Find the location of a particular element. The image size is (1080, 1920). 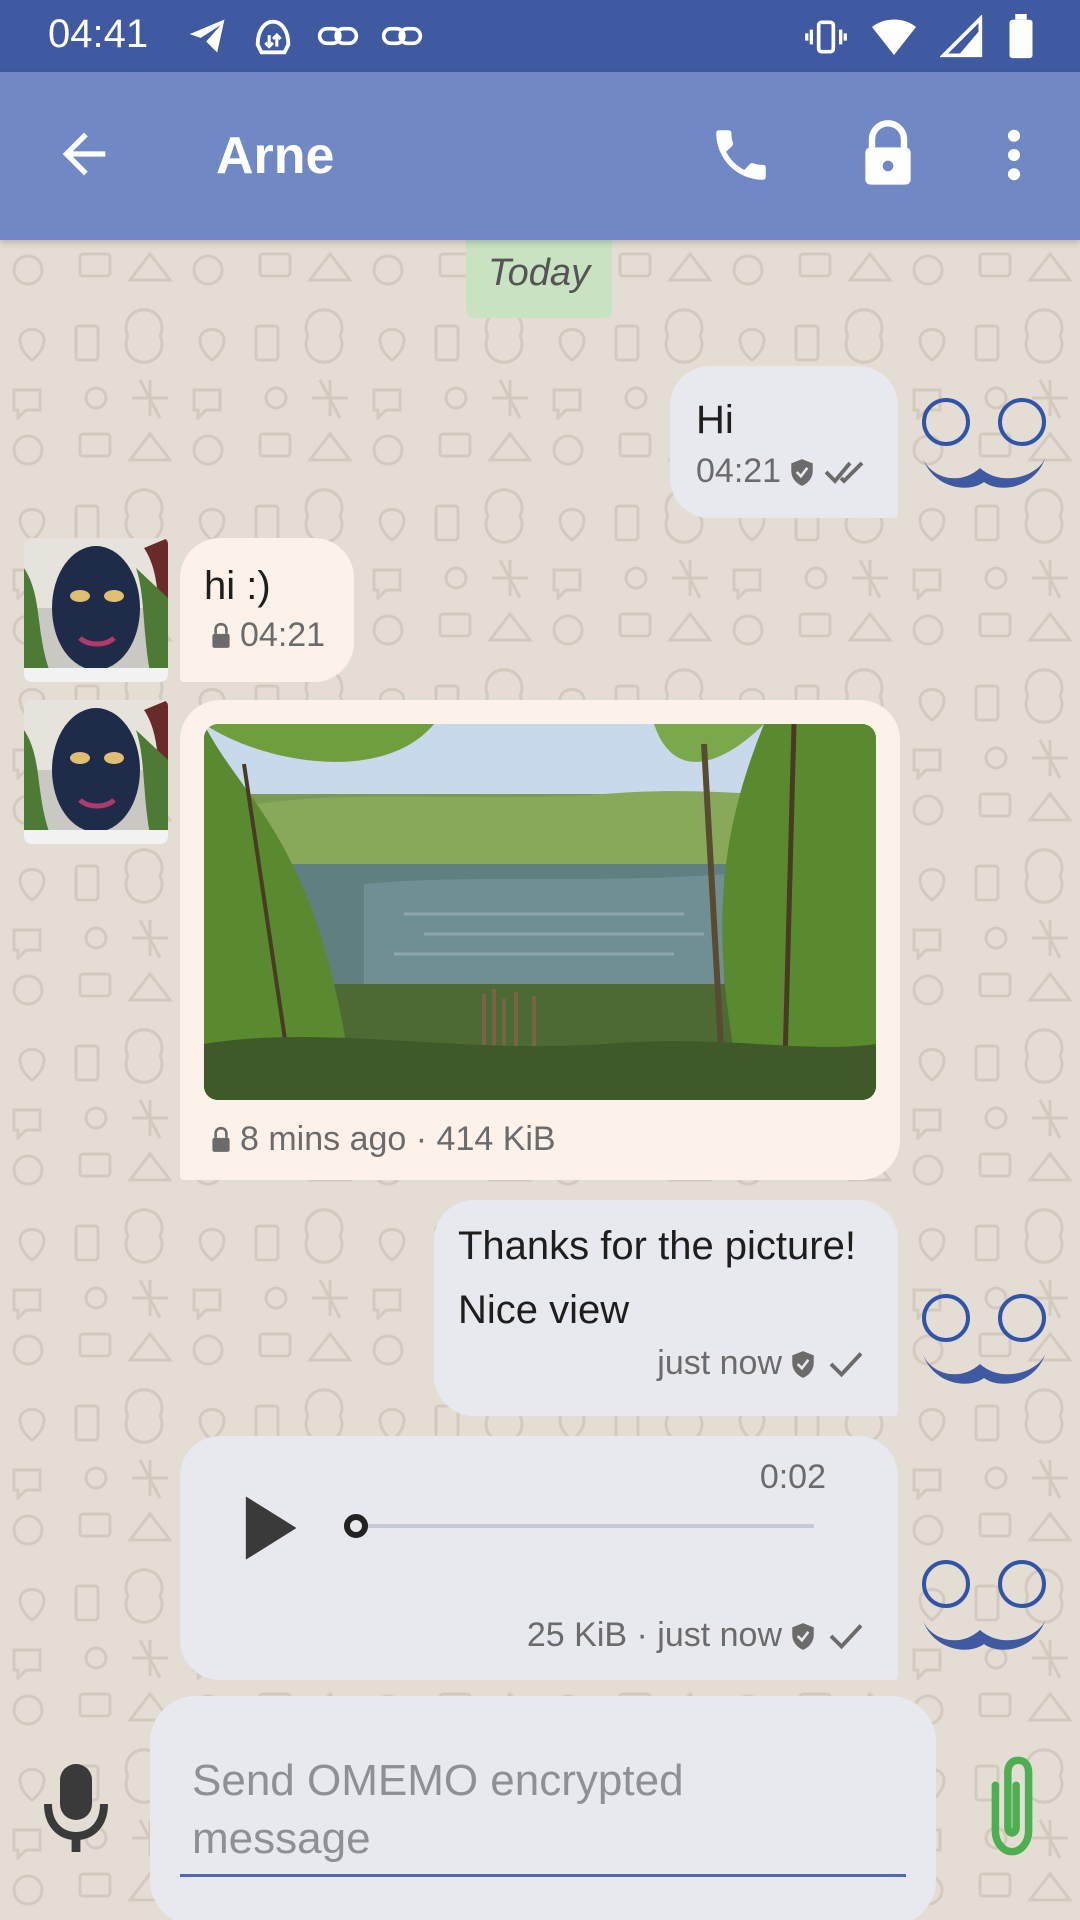

status-time: 04:41 is located at coordinates (98, 34).